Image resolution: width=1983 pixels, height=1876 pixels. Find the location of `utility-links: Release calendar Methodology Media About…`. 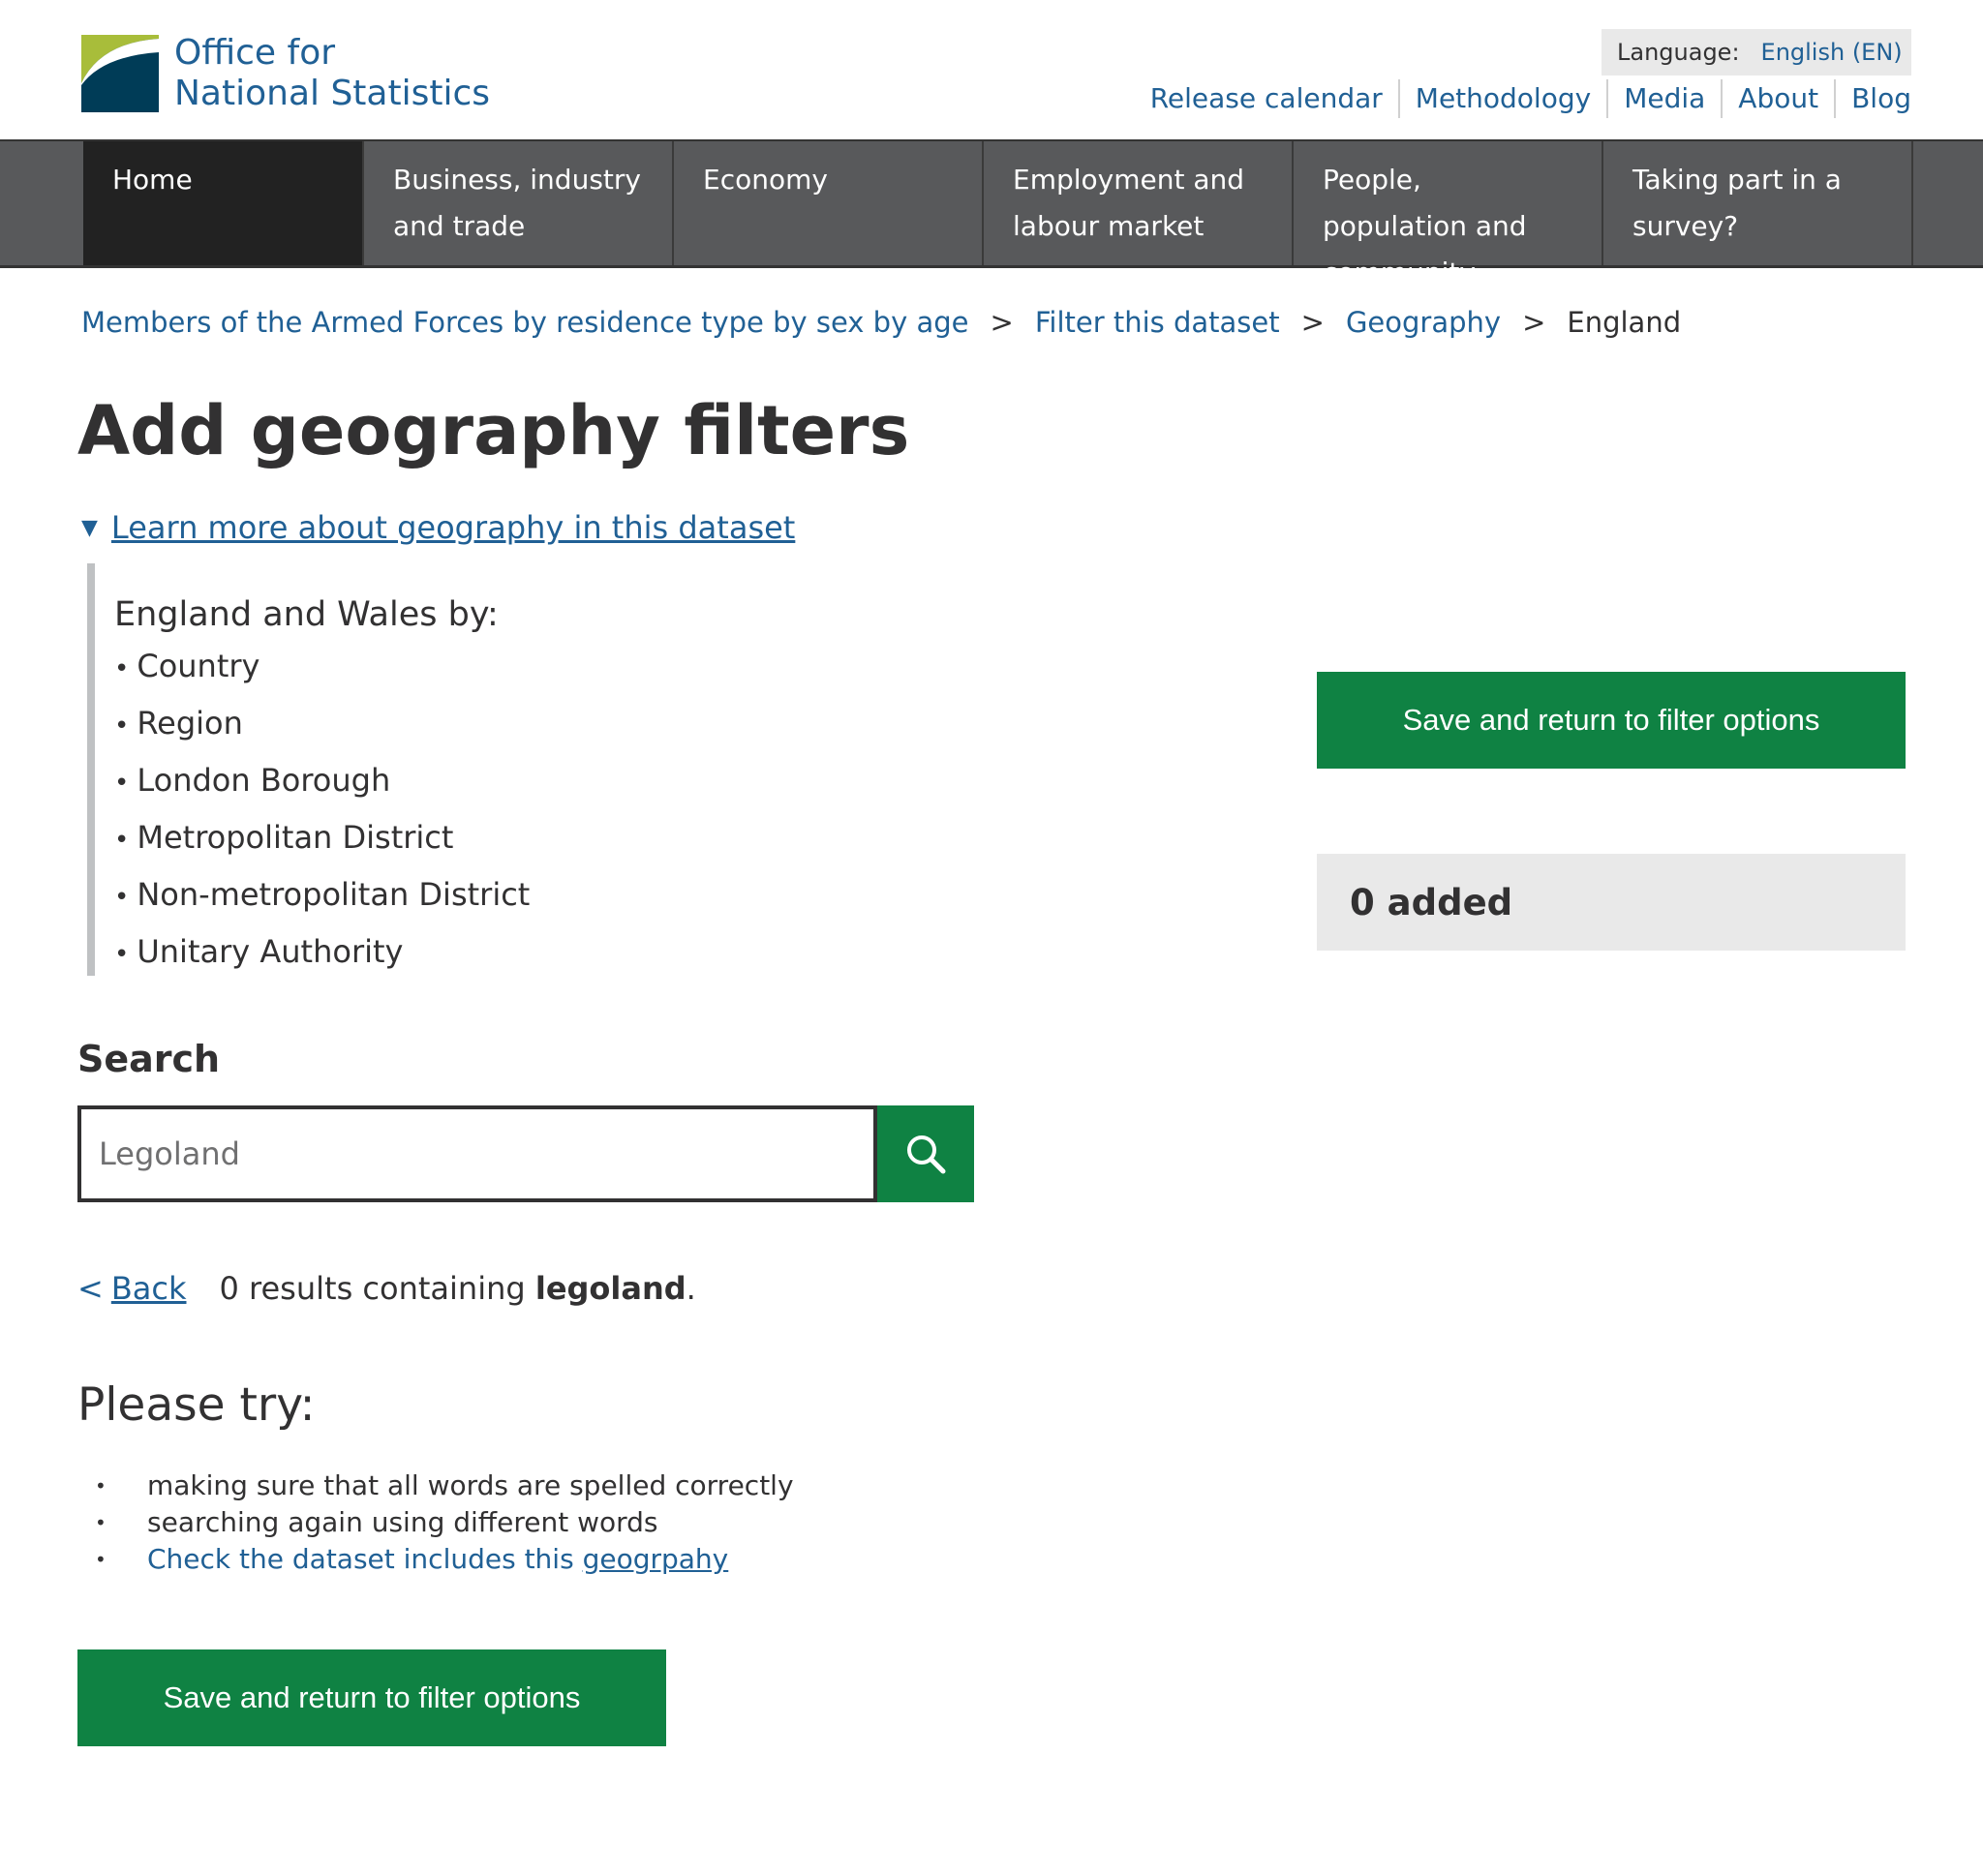

utility-links: Release calendar Methodology Media About… is located at coordinates (1523, 98).